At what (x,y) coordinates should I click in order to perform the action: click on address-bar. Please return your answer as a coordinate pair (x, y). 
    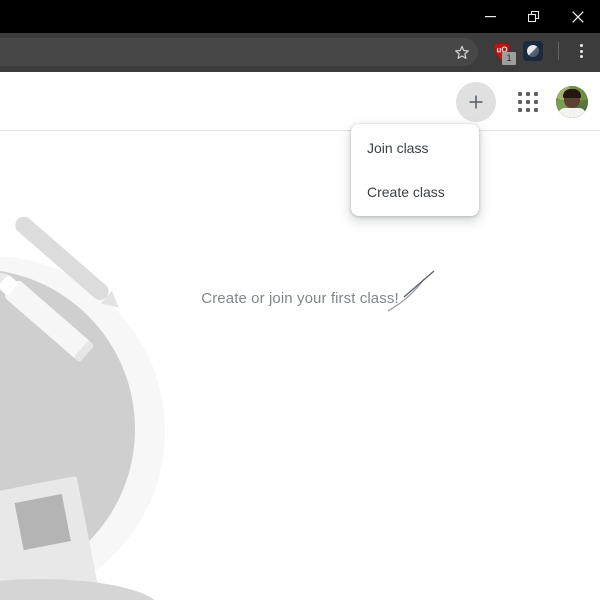
    Looking at the image, I should click on (239, 52).